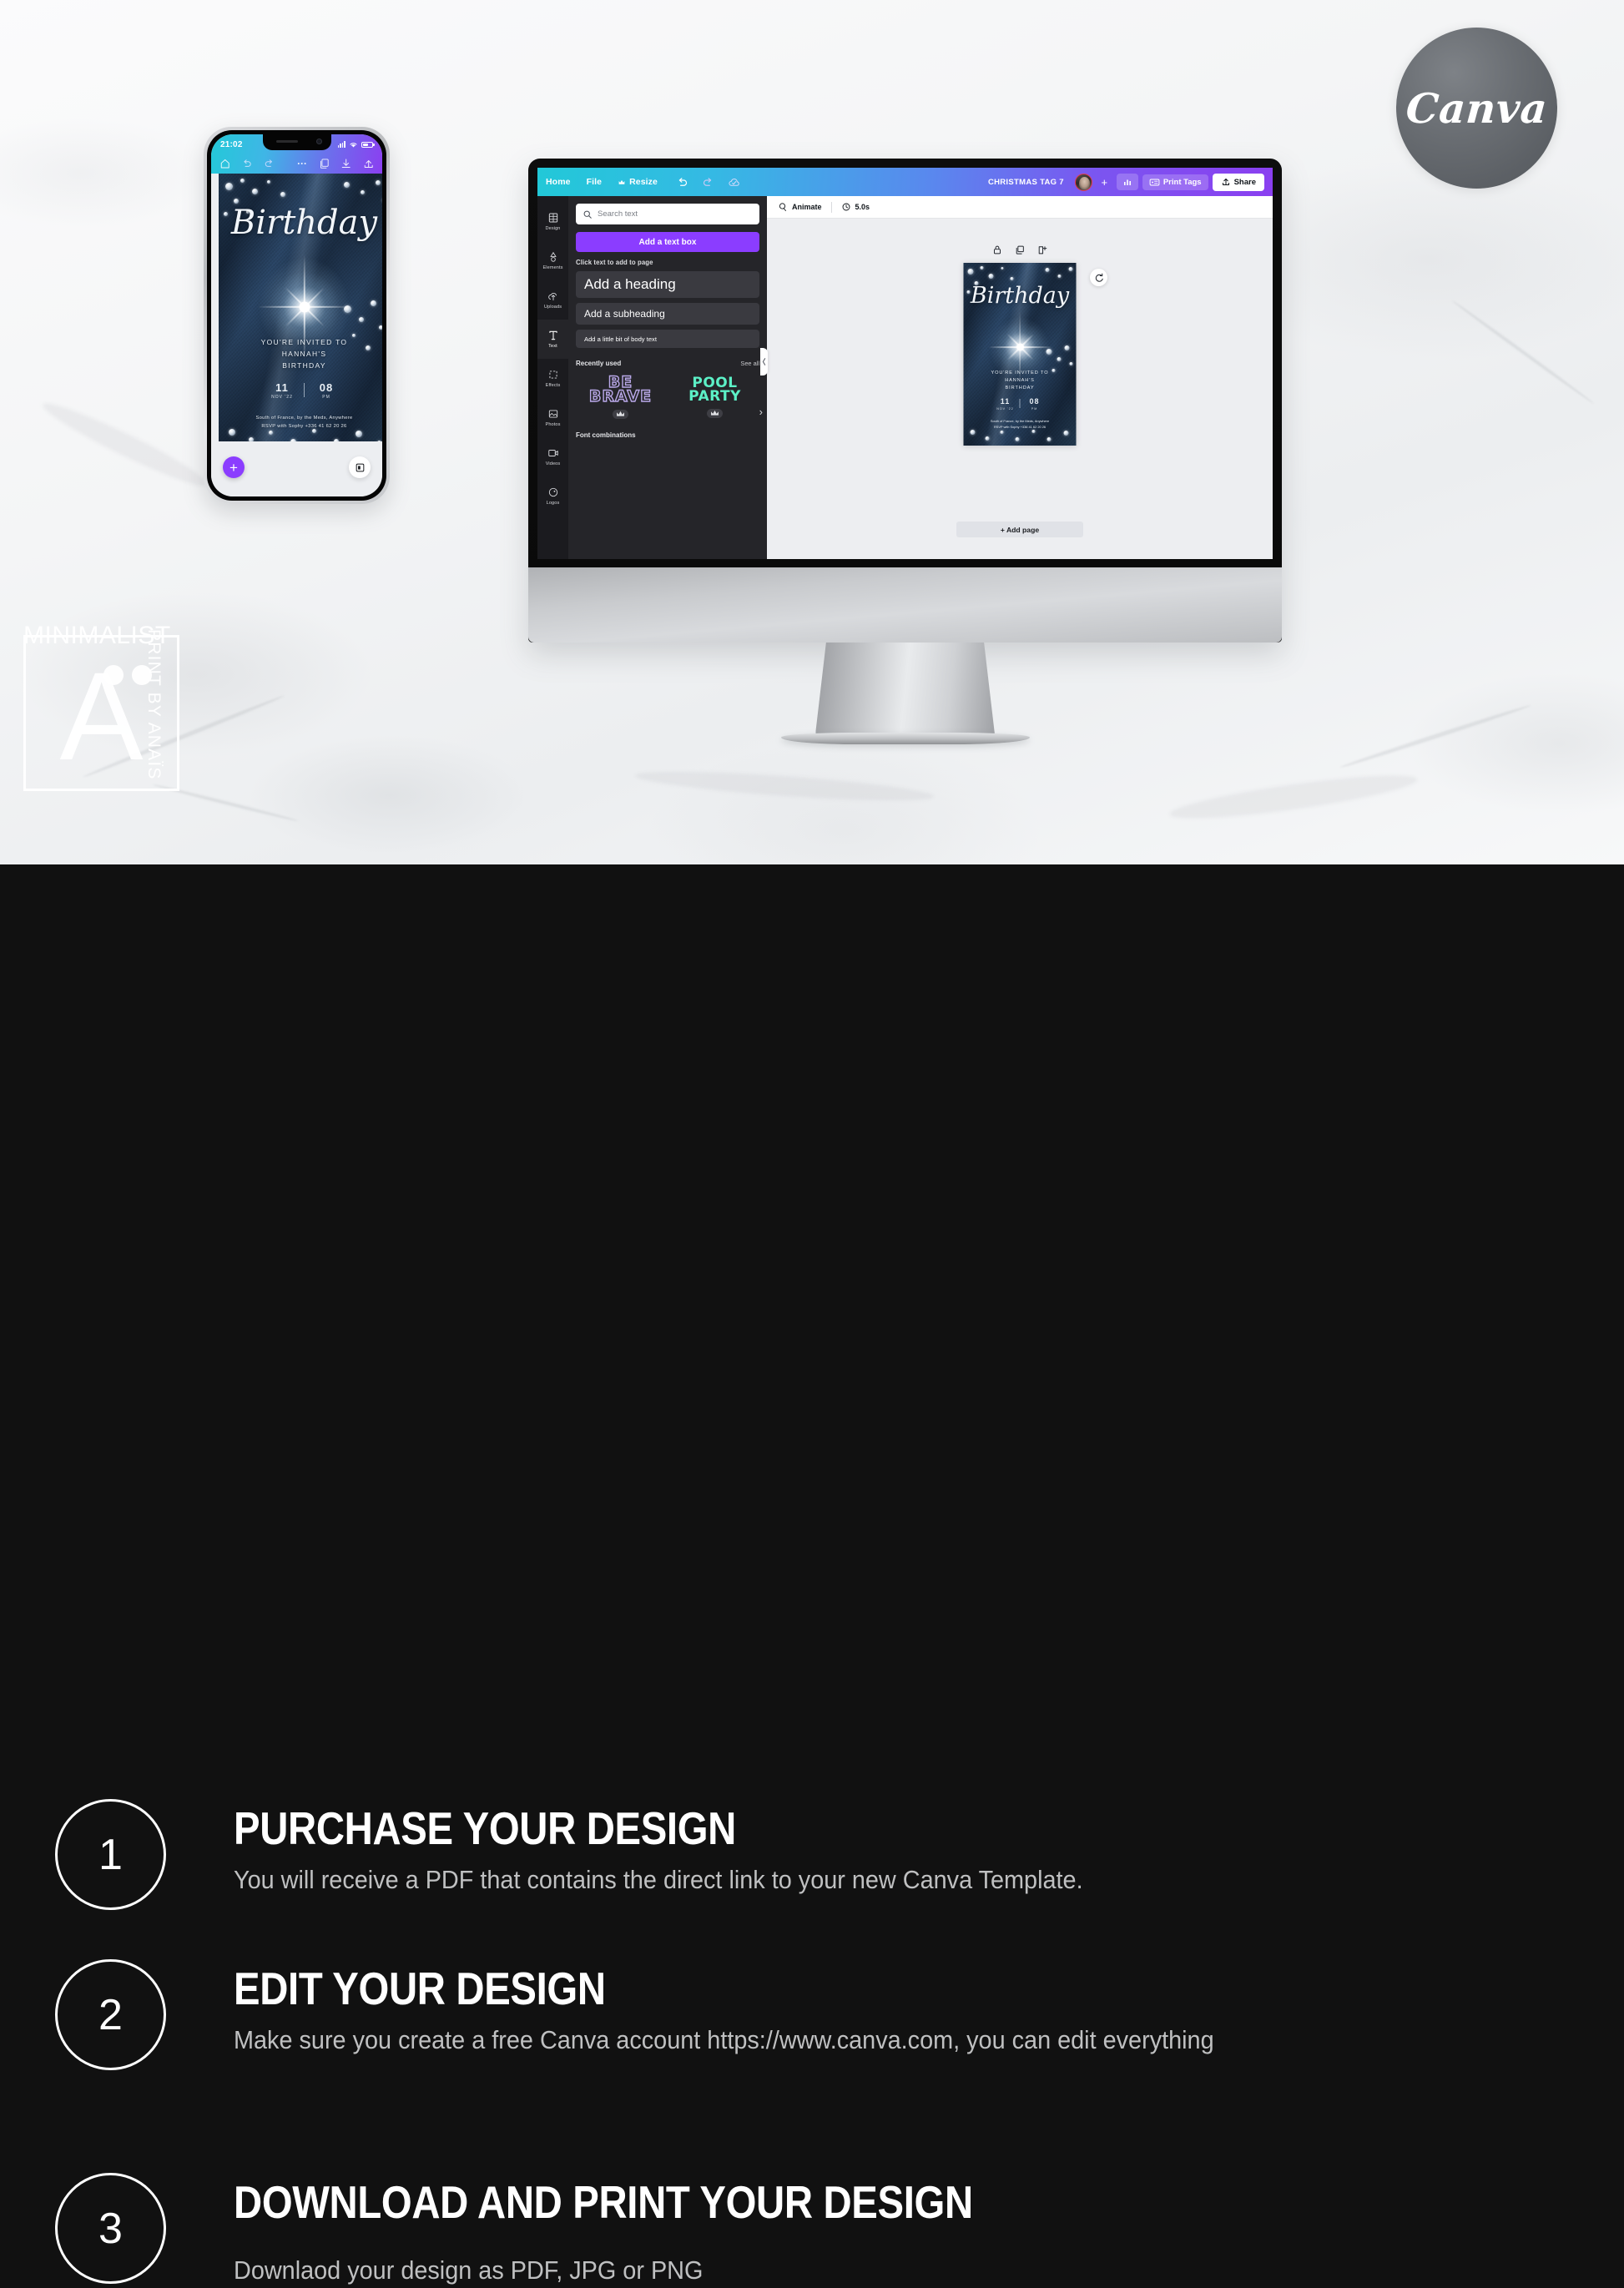  I want to click on watermark-logo: A, so click(101, 713).